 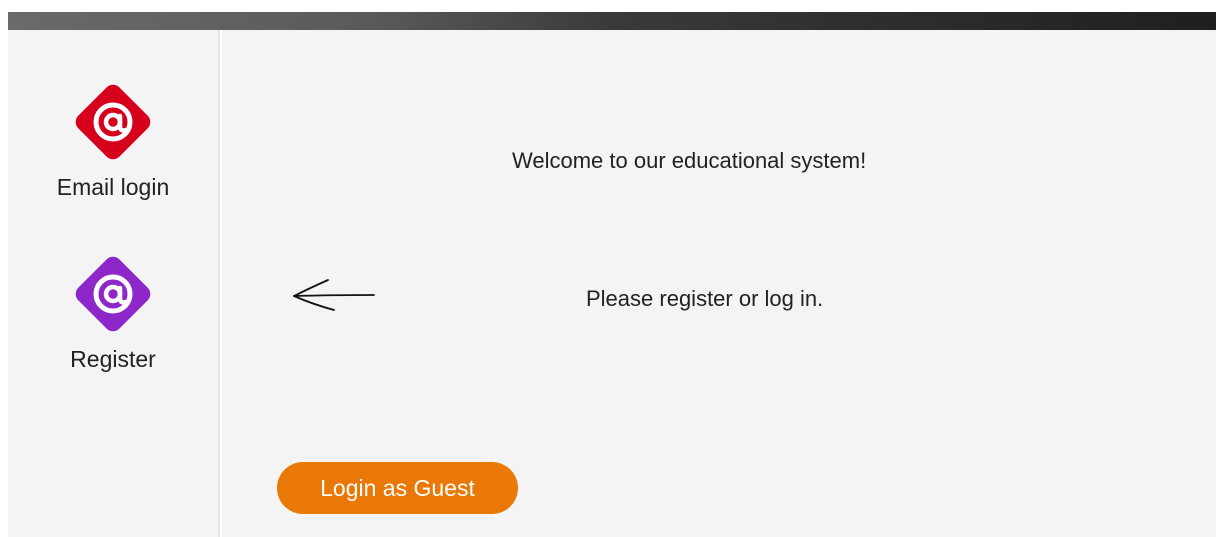 What do you see at coordinates (689, 160) in the screenshot?
I see `welcome-text: Welcome to our educational system!` at bounding box center [689, 160].